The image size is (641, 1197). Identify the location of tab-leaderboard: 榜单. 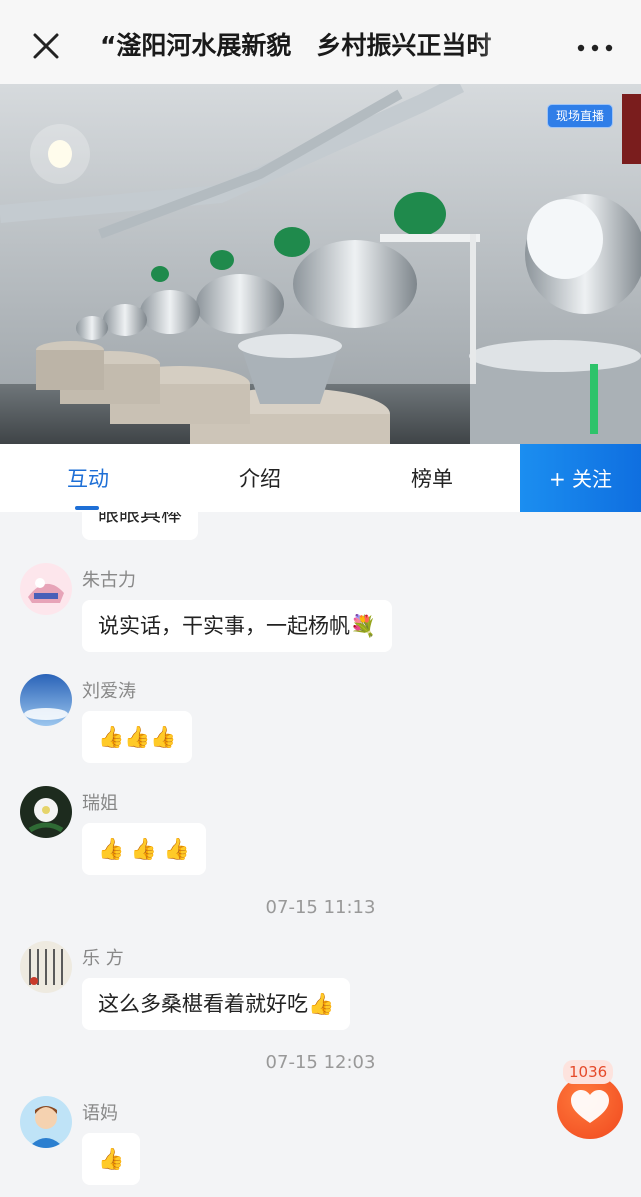
(432, 478).